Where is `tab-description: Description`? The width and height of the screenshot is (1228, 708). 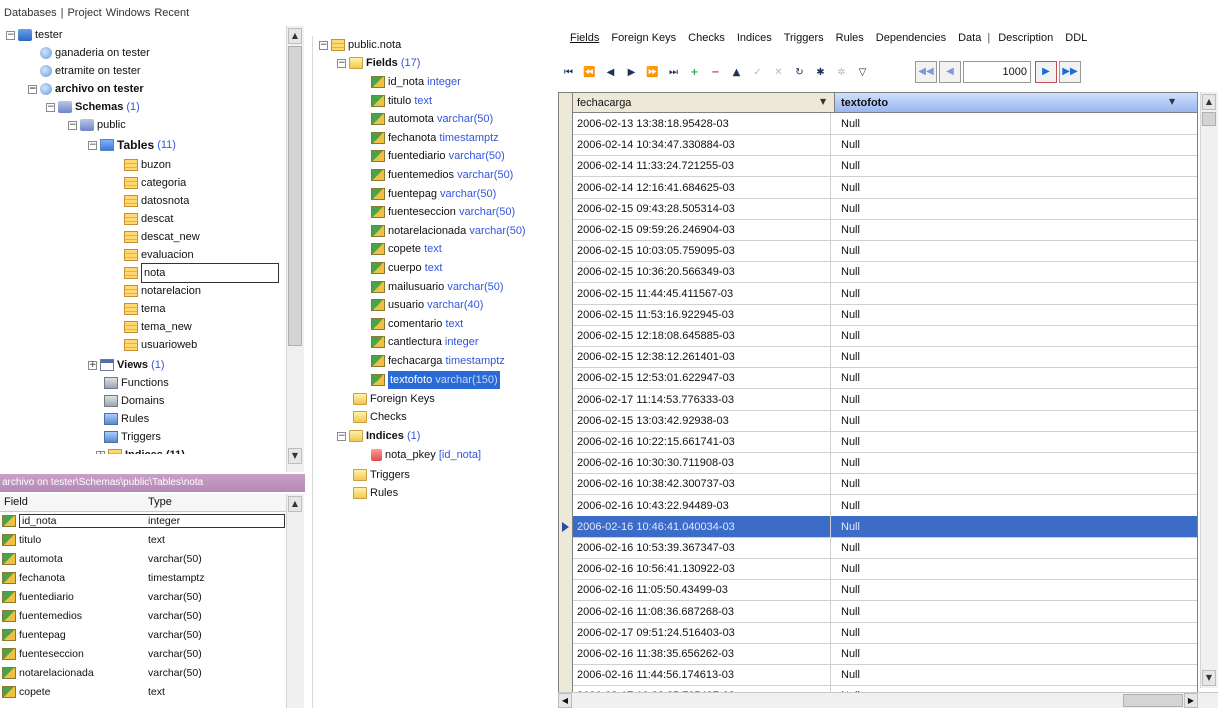
tab-description: Description is located at coordinates (1025, 38).